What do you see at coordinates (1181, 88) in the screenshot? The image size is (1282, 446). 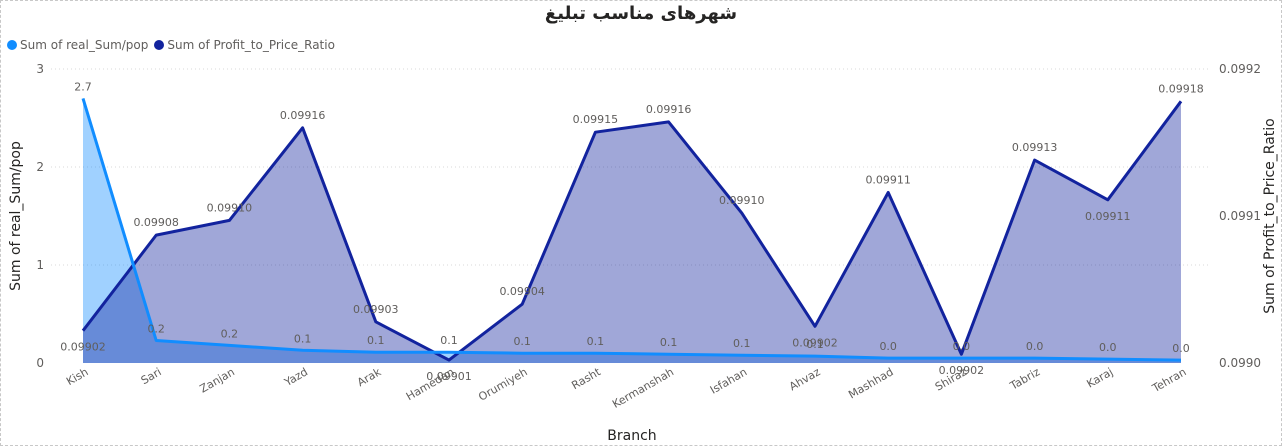 I see `data-label-profit-ratio: 0.09918` at bounding box center [1181, 88].